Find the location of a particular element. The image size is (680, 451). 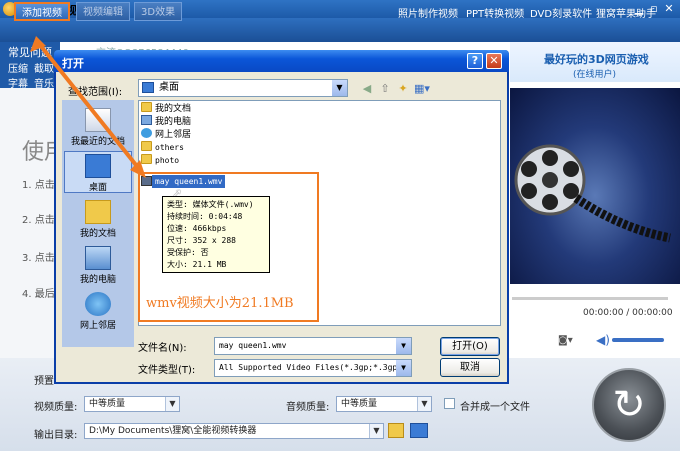

merge-checkbox is located at coordinates (449, 403).